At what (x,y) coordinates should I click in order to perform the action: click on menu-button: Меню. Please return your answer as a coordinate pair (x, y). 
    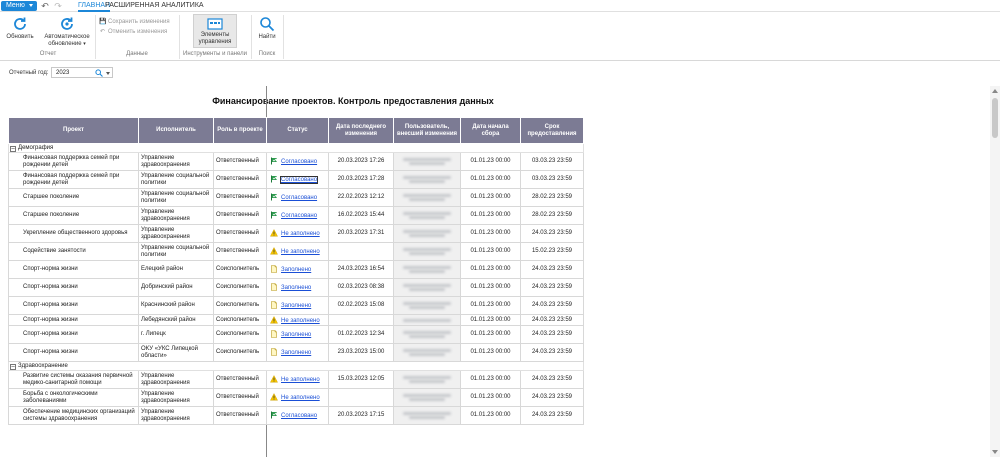
    Looking at the image, I should click on (19, 6).